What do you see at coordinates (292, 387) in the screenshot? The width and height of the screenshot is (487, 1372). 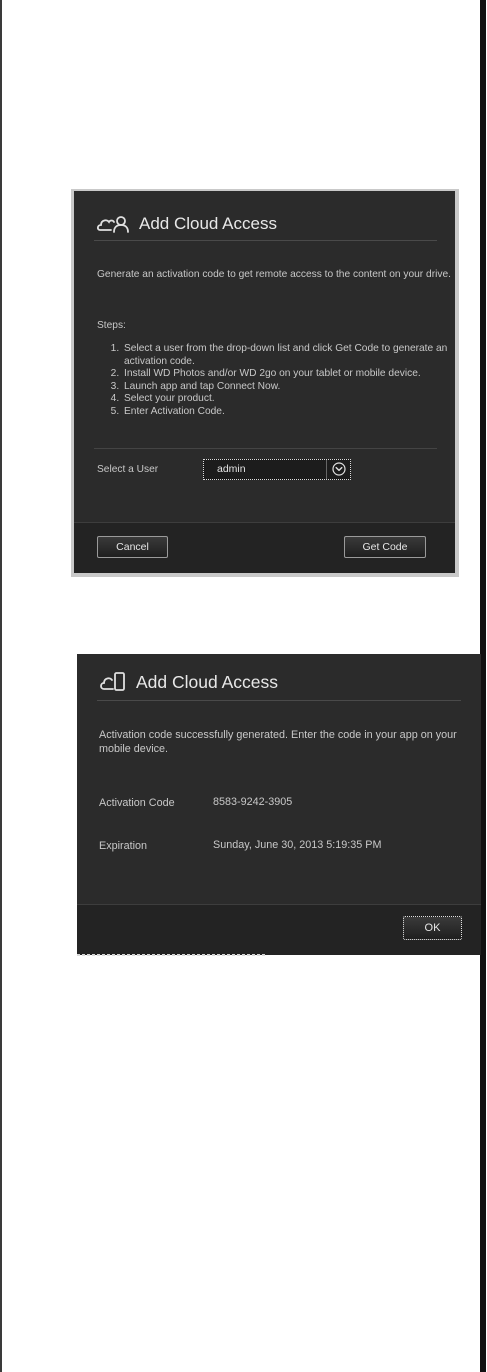 I see `step-item: Launch app and tap Connect Now.` at bounding box center [292, 387].